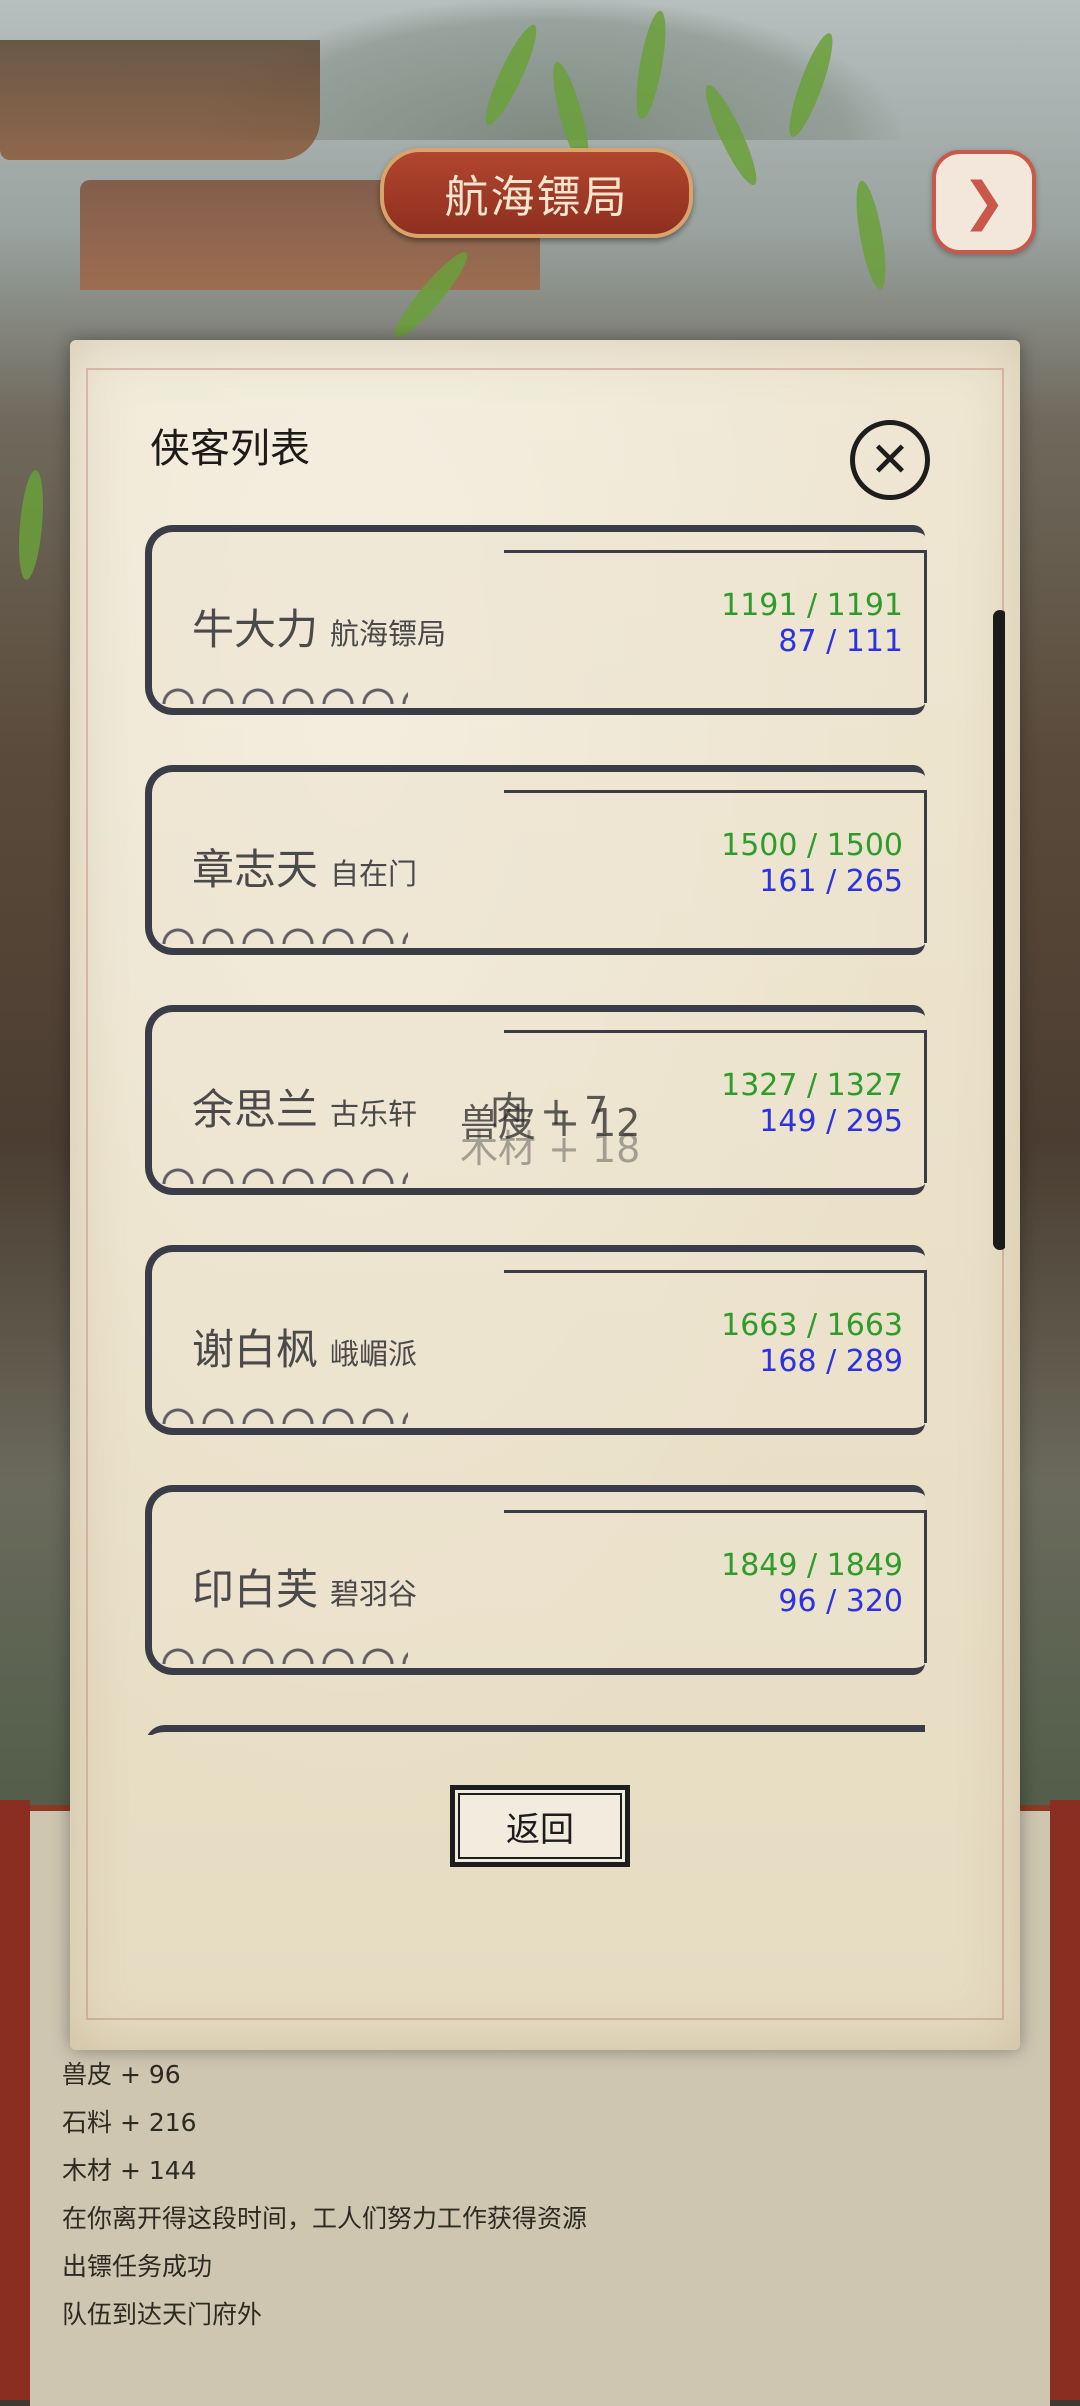  I want to click on hero-name: 章志天, so click(255, 869).